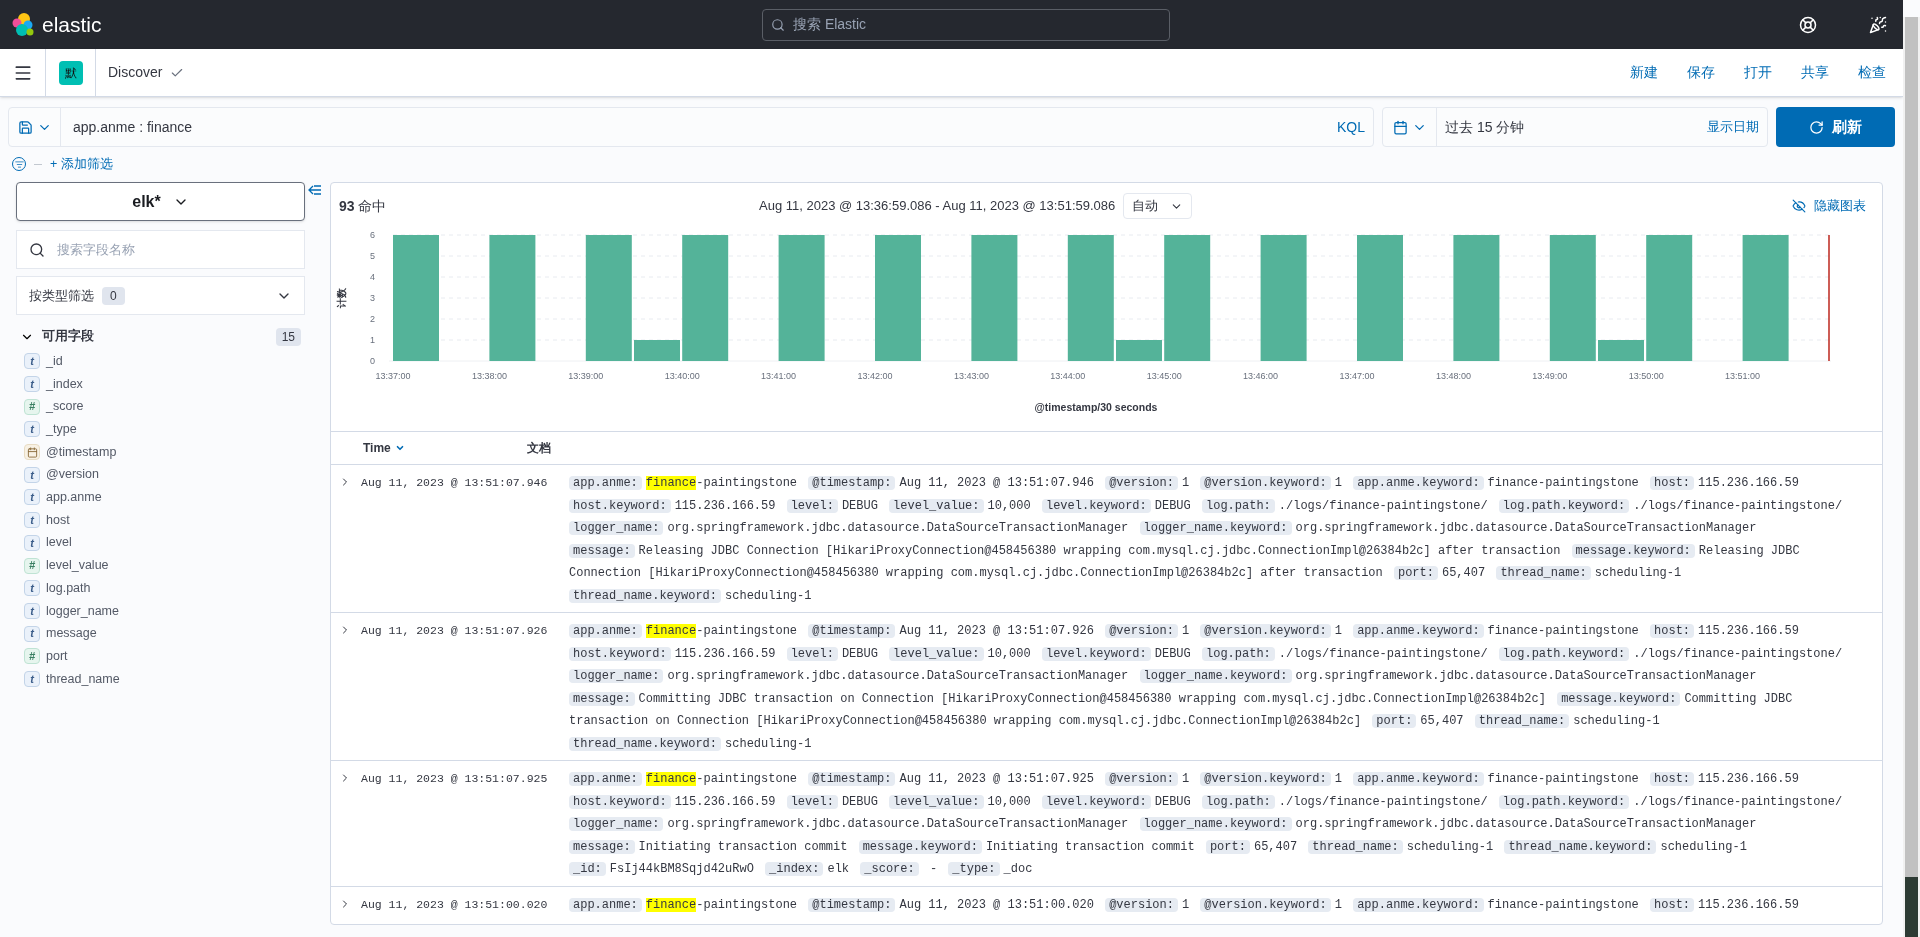 Image resolution: width=1920 pixels, height=937 pixels. I want to click on field-list-item: t app.anme, so click(160, 497).